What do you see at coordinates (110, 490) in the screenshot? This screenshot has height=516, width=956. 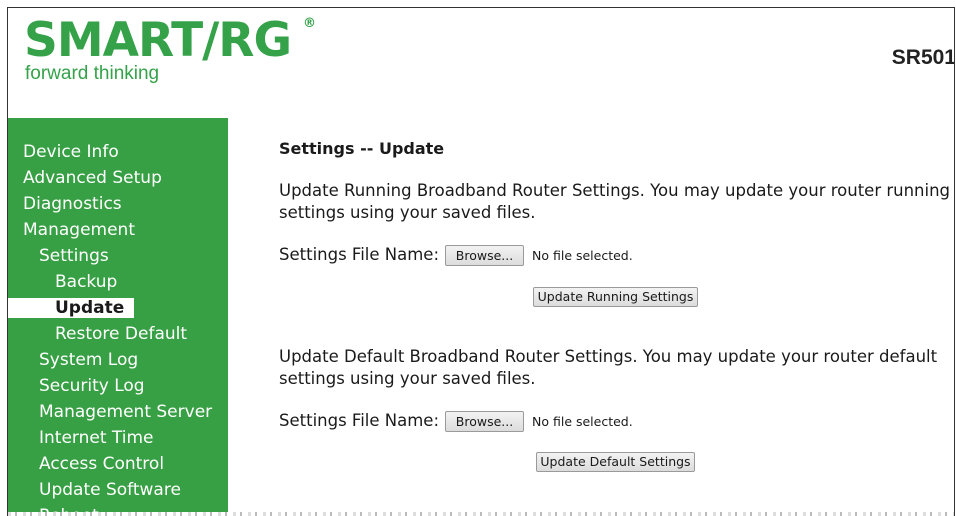 I see `sidebar-item-update-software: Update Software` at bounding box center [110, 490].